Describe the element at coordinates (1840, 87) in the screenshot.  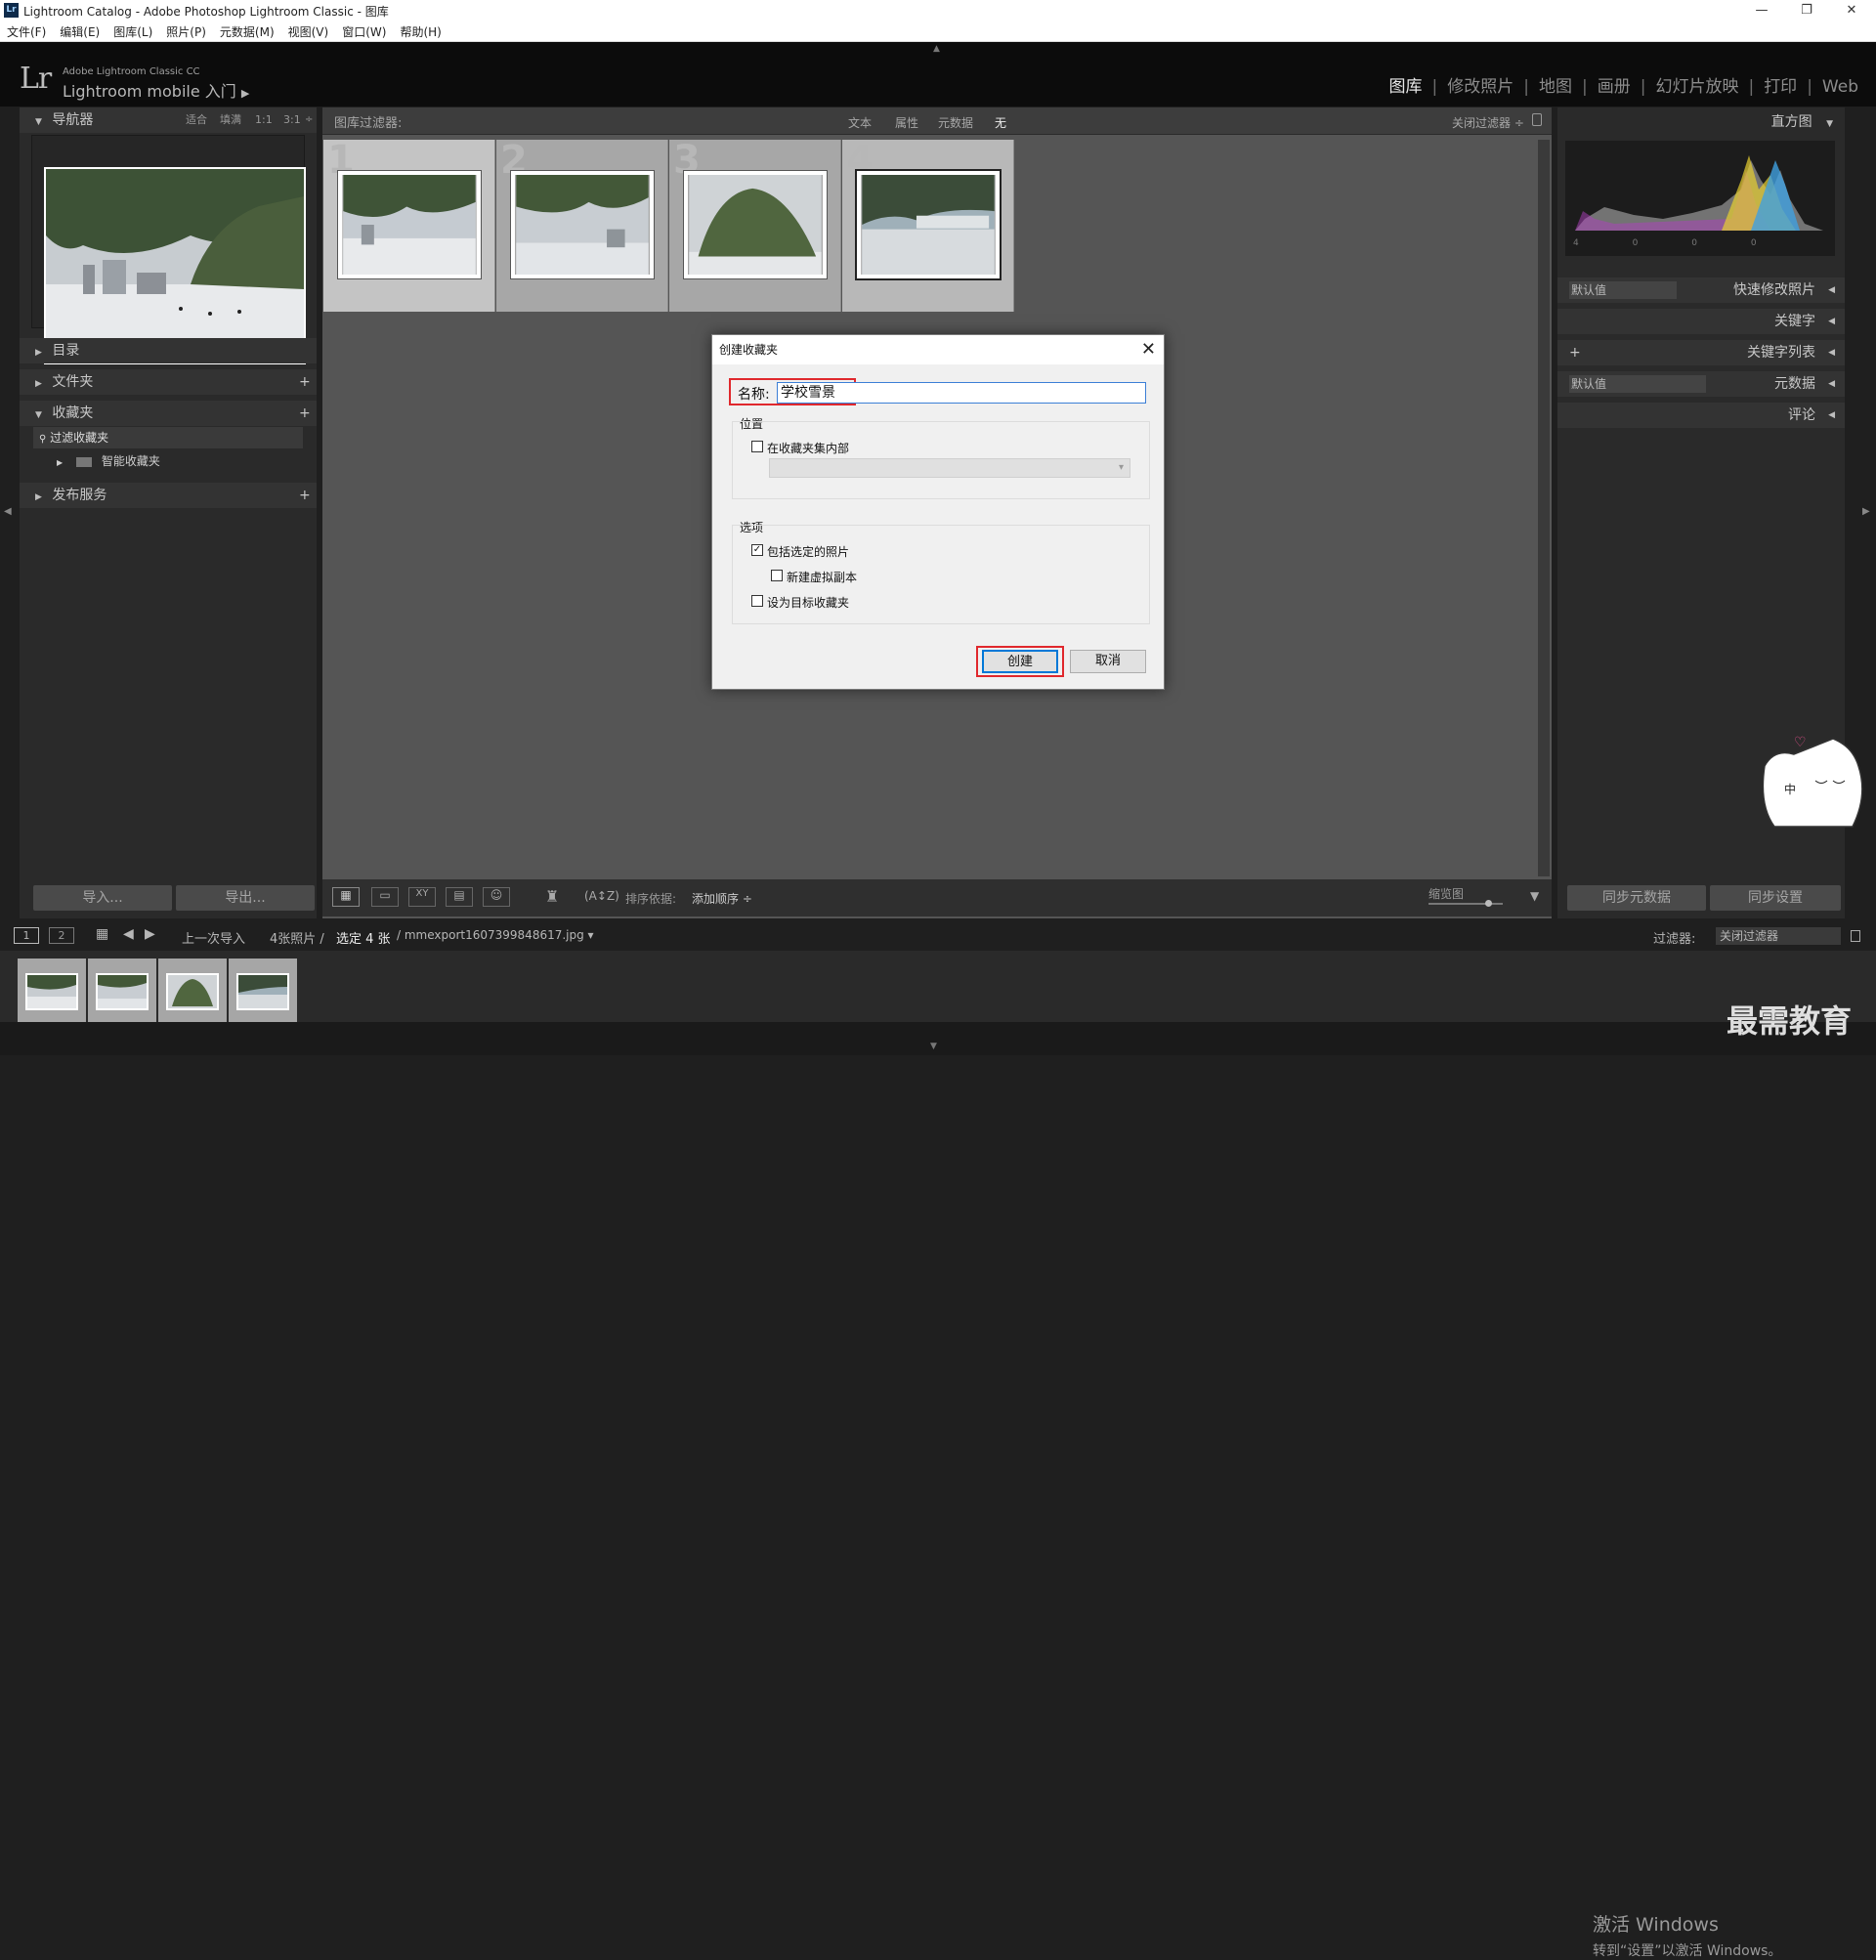
I see `module-web: Web` at that location.